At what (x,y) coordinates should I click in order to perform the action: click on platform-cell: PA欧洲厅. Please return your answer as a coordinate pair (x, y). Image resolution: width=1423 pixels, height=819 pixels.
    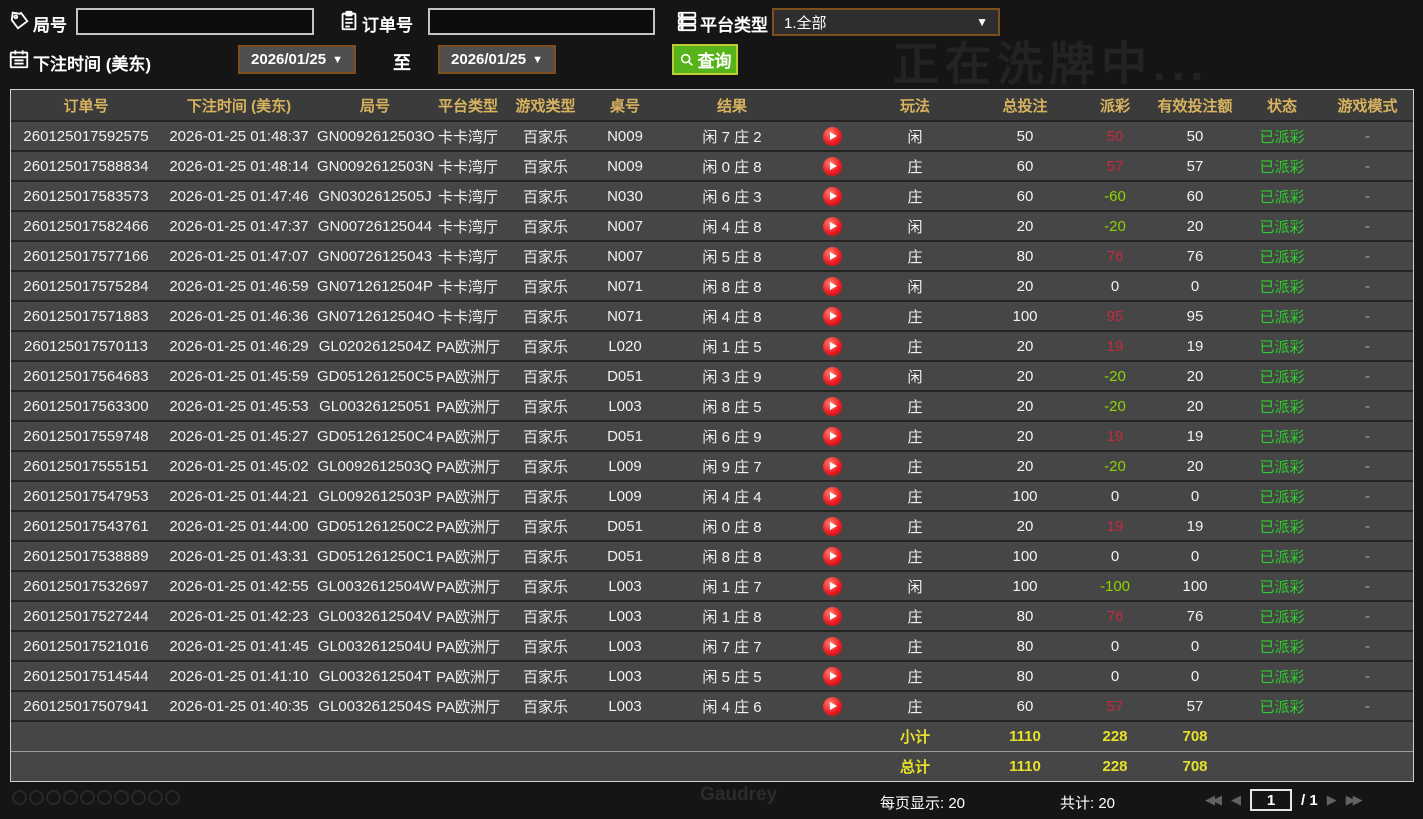
    Looking at the image, I should click on (468, 585).